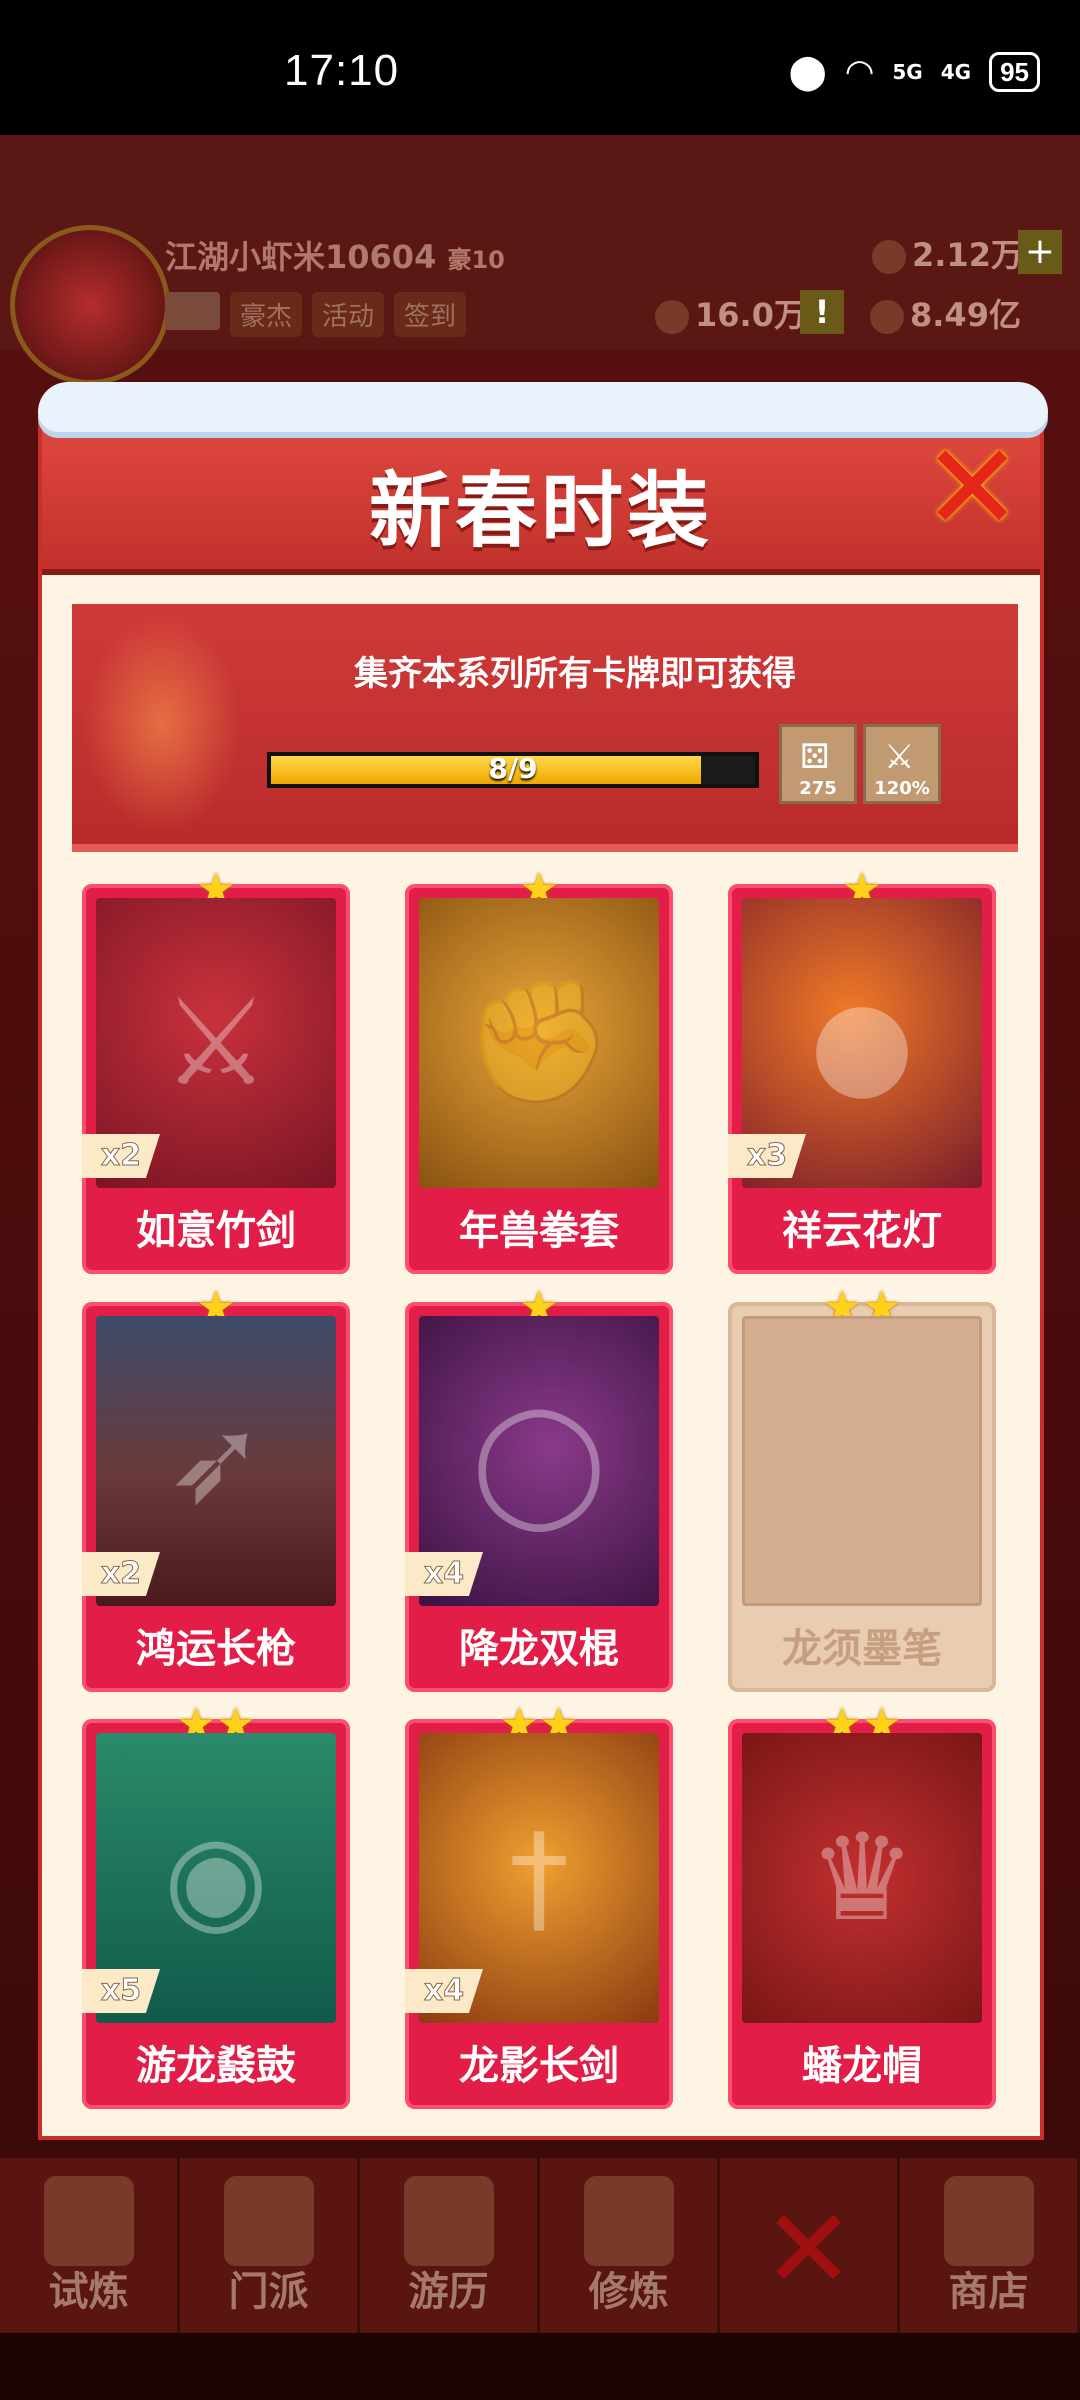 The image size is (1080, 2400). I want to click on card-panlong-hat: ★★ ♛ 蟠龙帽, so click(862, 1904).